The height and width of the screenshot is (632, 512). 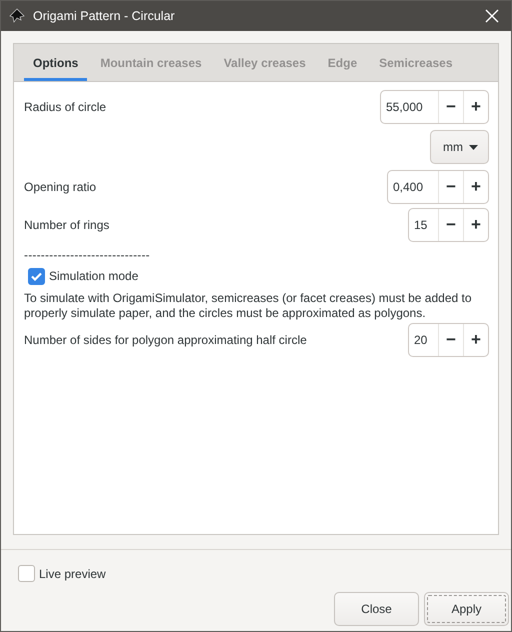 I want to click on field-label: Opening ratio, so click(x=60, y=187).